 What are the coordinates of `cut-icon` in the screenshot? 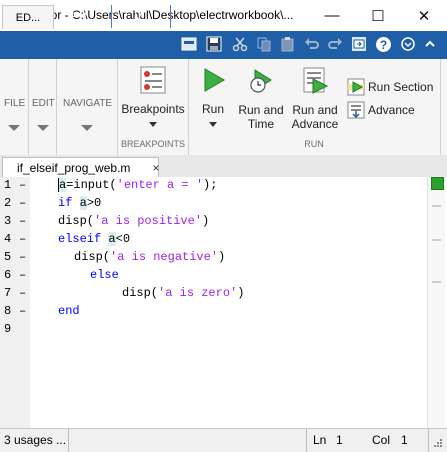 It's located at (240, 44).